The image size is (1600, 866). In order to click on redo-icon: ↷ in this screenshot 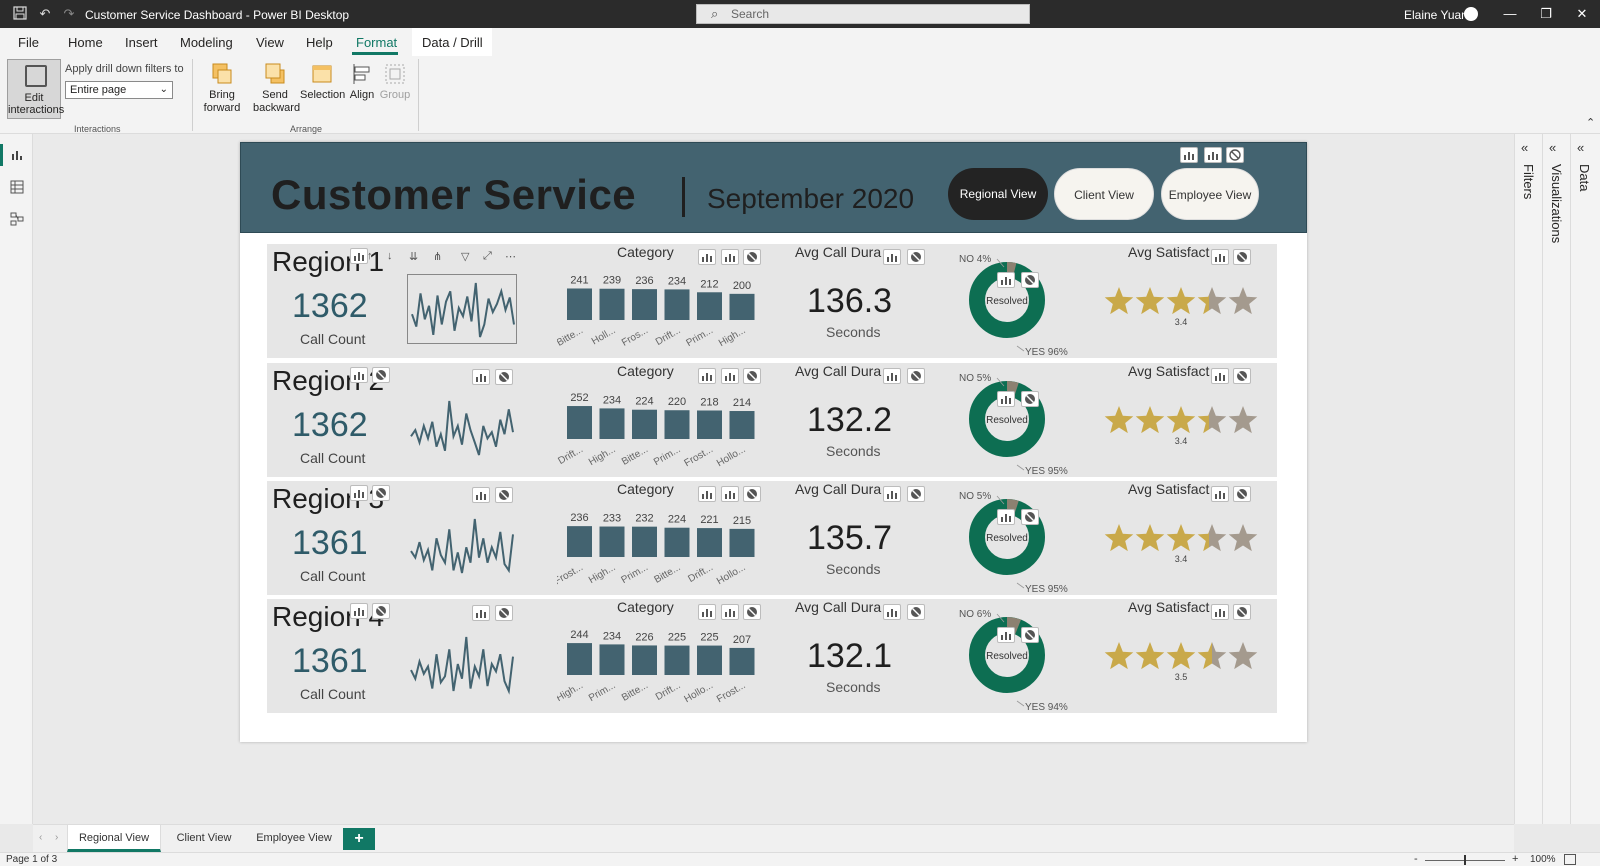, I will do `click(69, 14)`.